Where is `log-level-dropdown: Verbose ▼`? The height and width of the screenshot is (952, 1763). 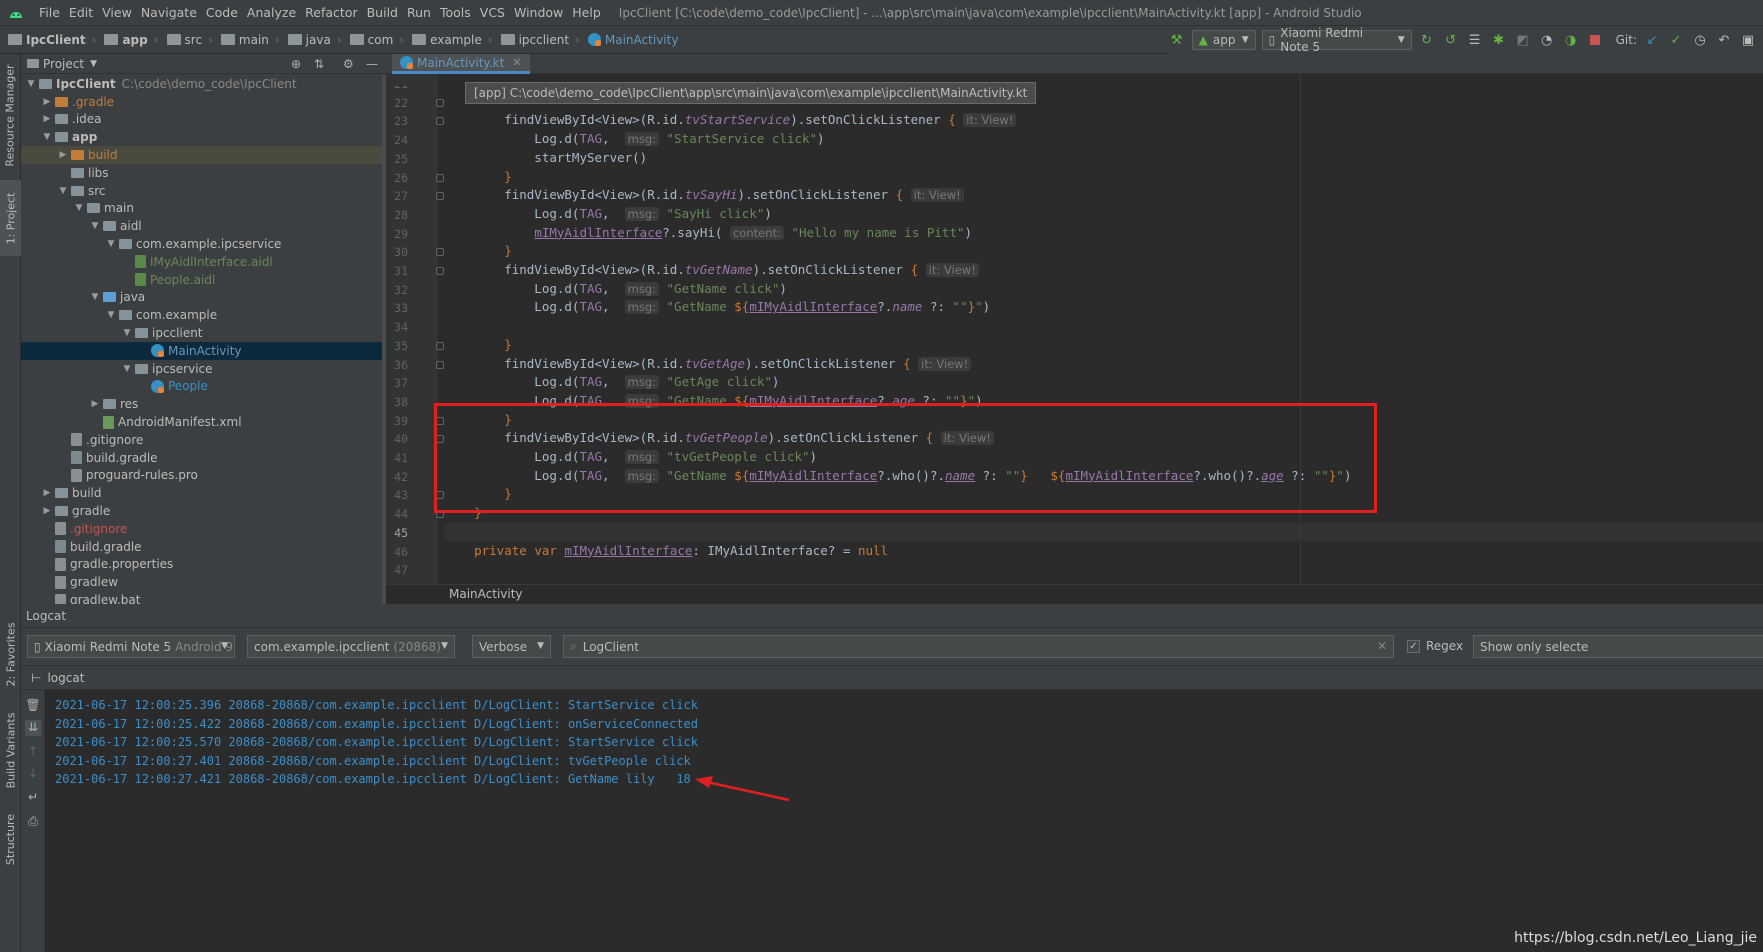 log-level-dropdown: Verbose ▼ is located at coordinates (511, 646).